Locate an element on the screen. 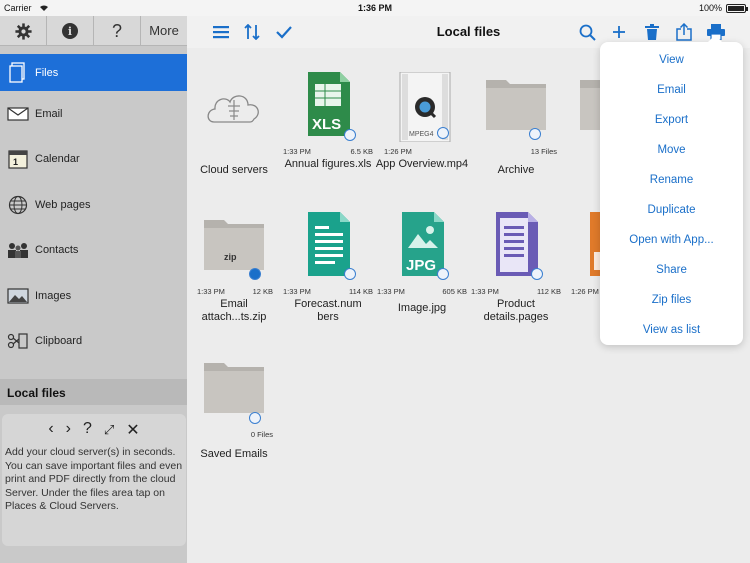 This screenshot has width=750, height=563. menu-item-rename: Rename is located at coordinates (671, 180).